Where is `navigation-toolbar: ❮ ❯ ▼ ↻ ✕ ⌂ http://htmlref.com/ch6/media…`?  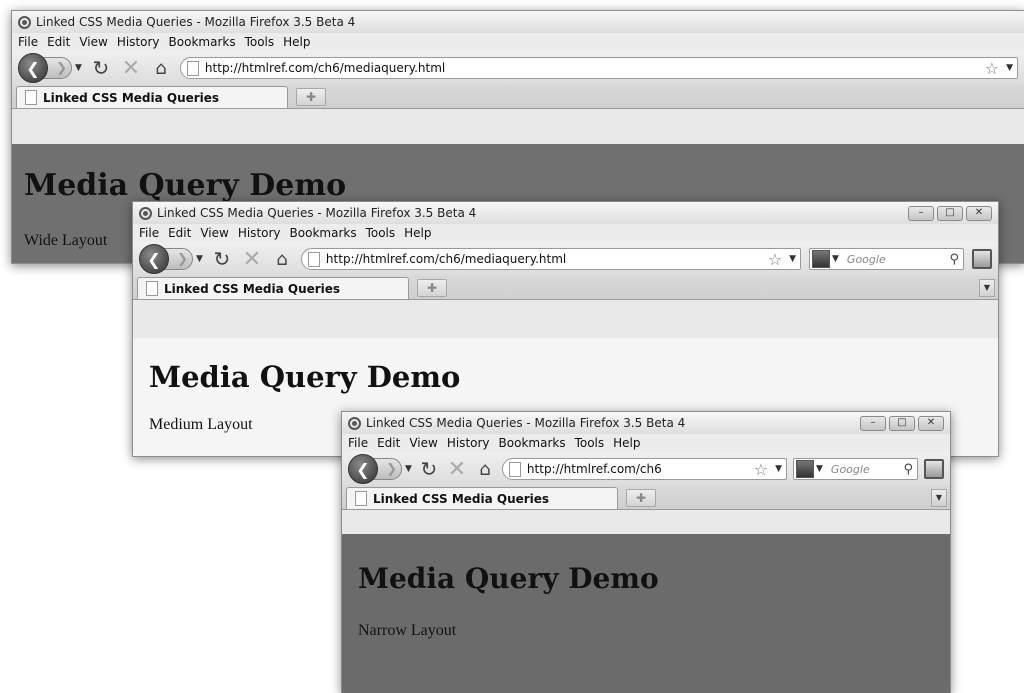
navigation-toolbar: ❮ ❯ ▼ ↻ ✕ ⌂ http://htmlref.com/ch6/media… is located at coordinates (565, 259).